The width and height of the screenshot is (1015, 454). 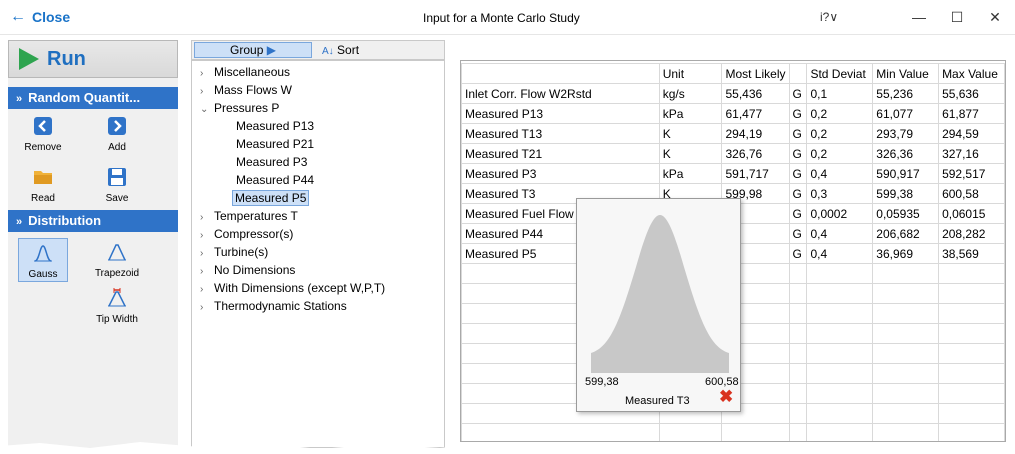 I want to click on min-value-cell: 590,917, so click(x=906, y=173).